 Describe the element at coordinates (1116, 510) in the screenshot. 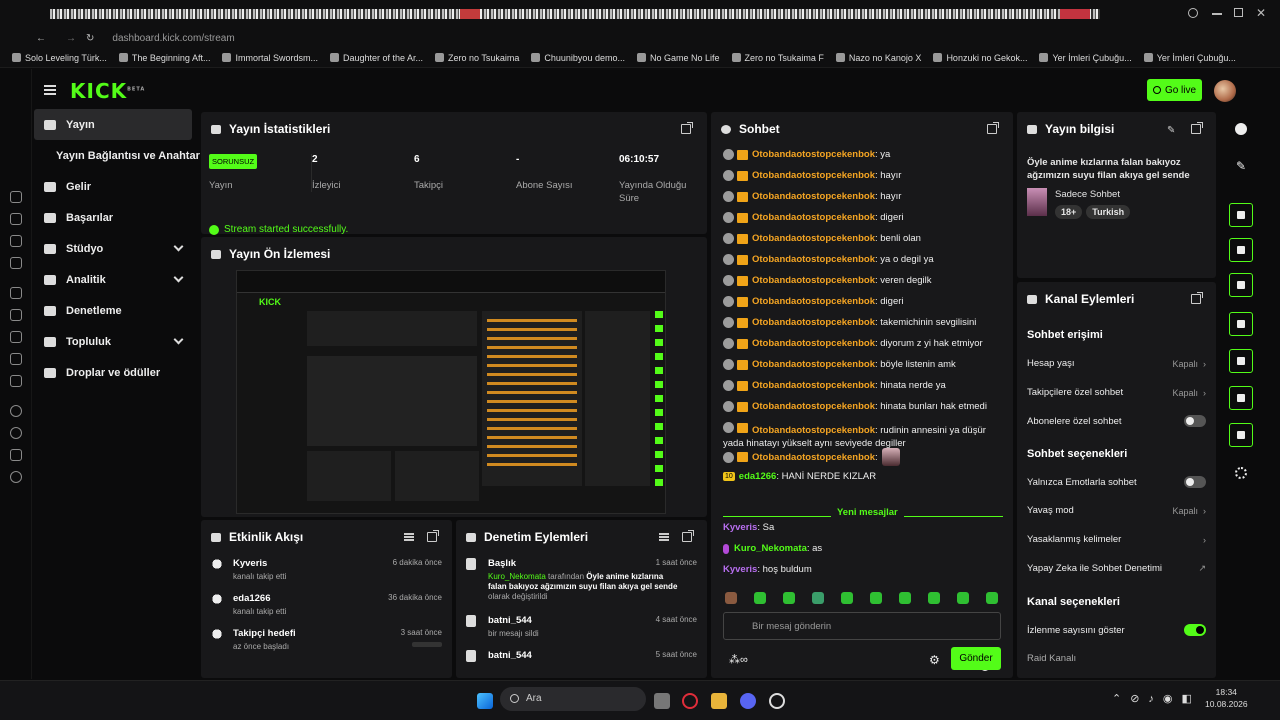

I see `setting-slow-mode: Yavaş mod Kapalı ›` at that location.